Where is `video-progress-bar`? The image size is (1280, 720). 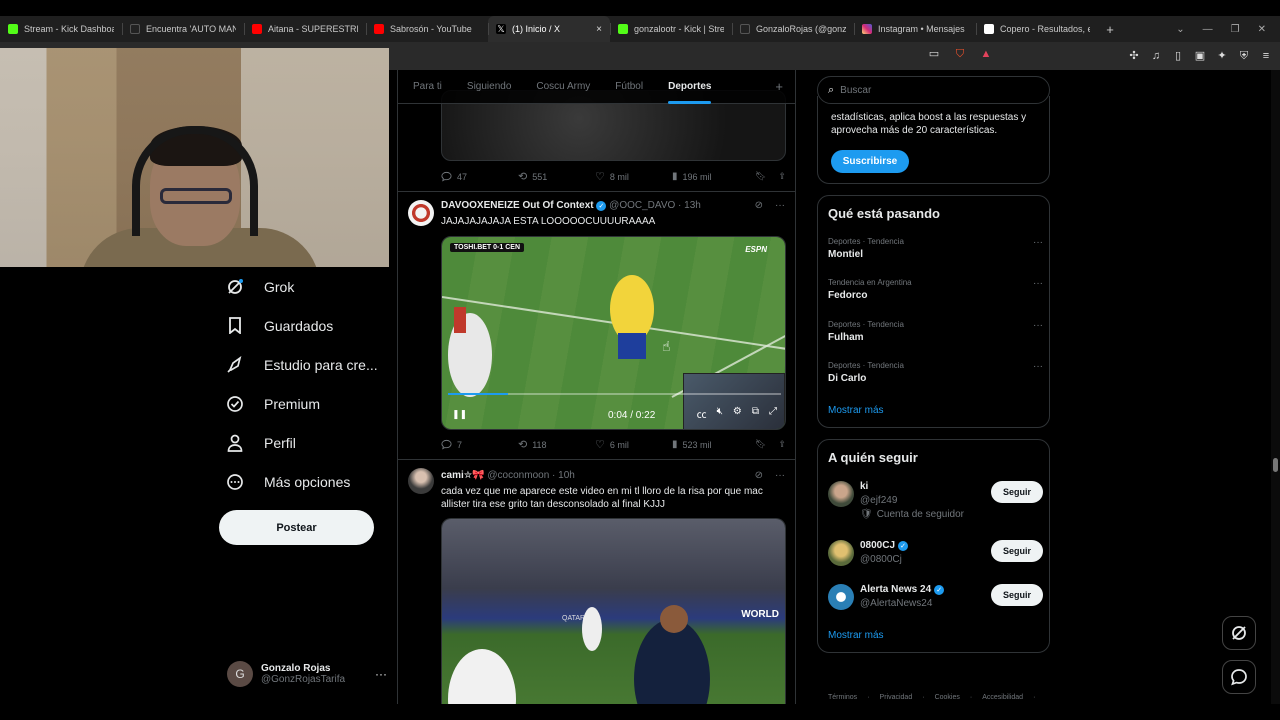
video-progress-bar is located at coordinates (614, 394).